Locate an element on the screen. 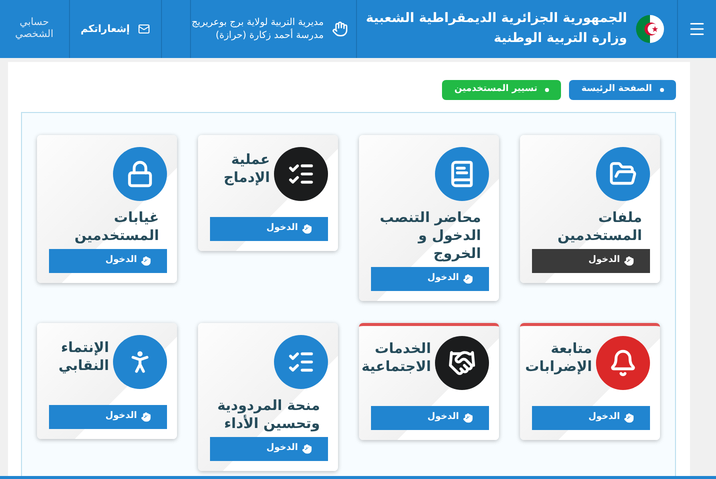 The width and height of the screenshot is (716, 479). breadcrumb-link: تسيير المستخدمين is located at coordinates (502, 90).